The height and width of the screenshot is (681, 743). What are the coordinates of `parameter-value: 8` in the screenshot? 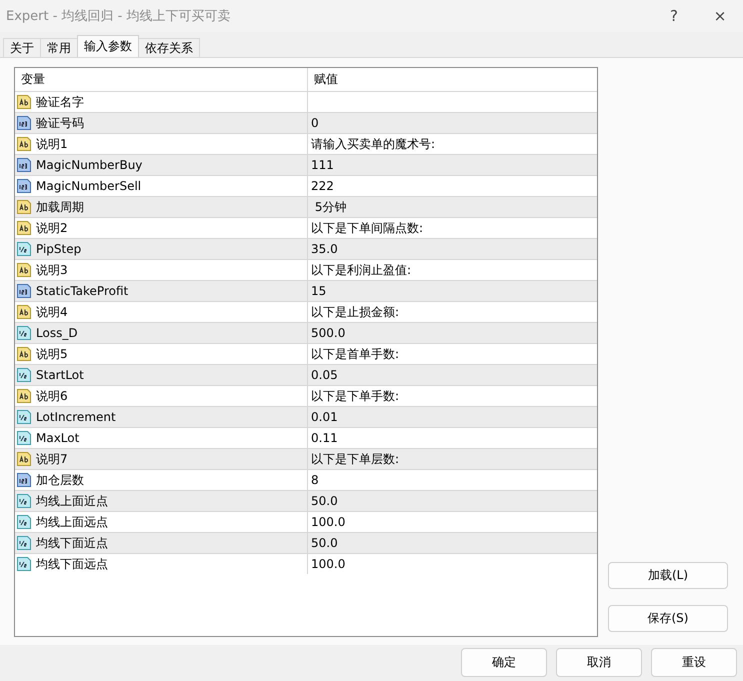 It's located at (452, 480).